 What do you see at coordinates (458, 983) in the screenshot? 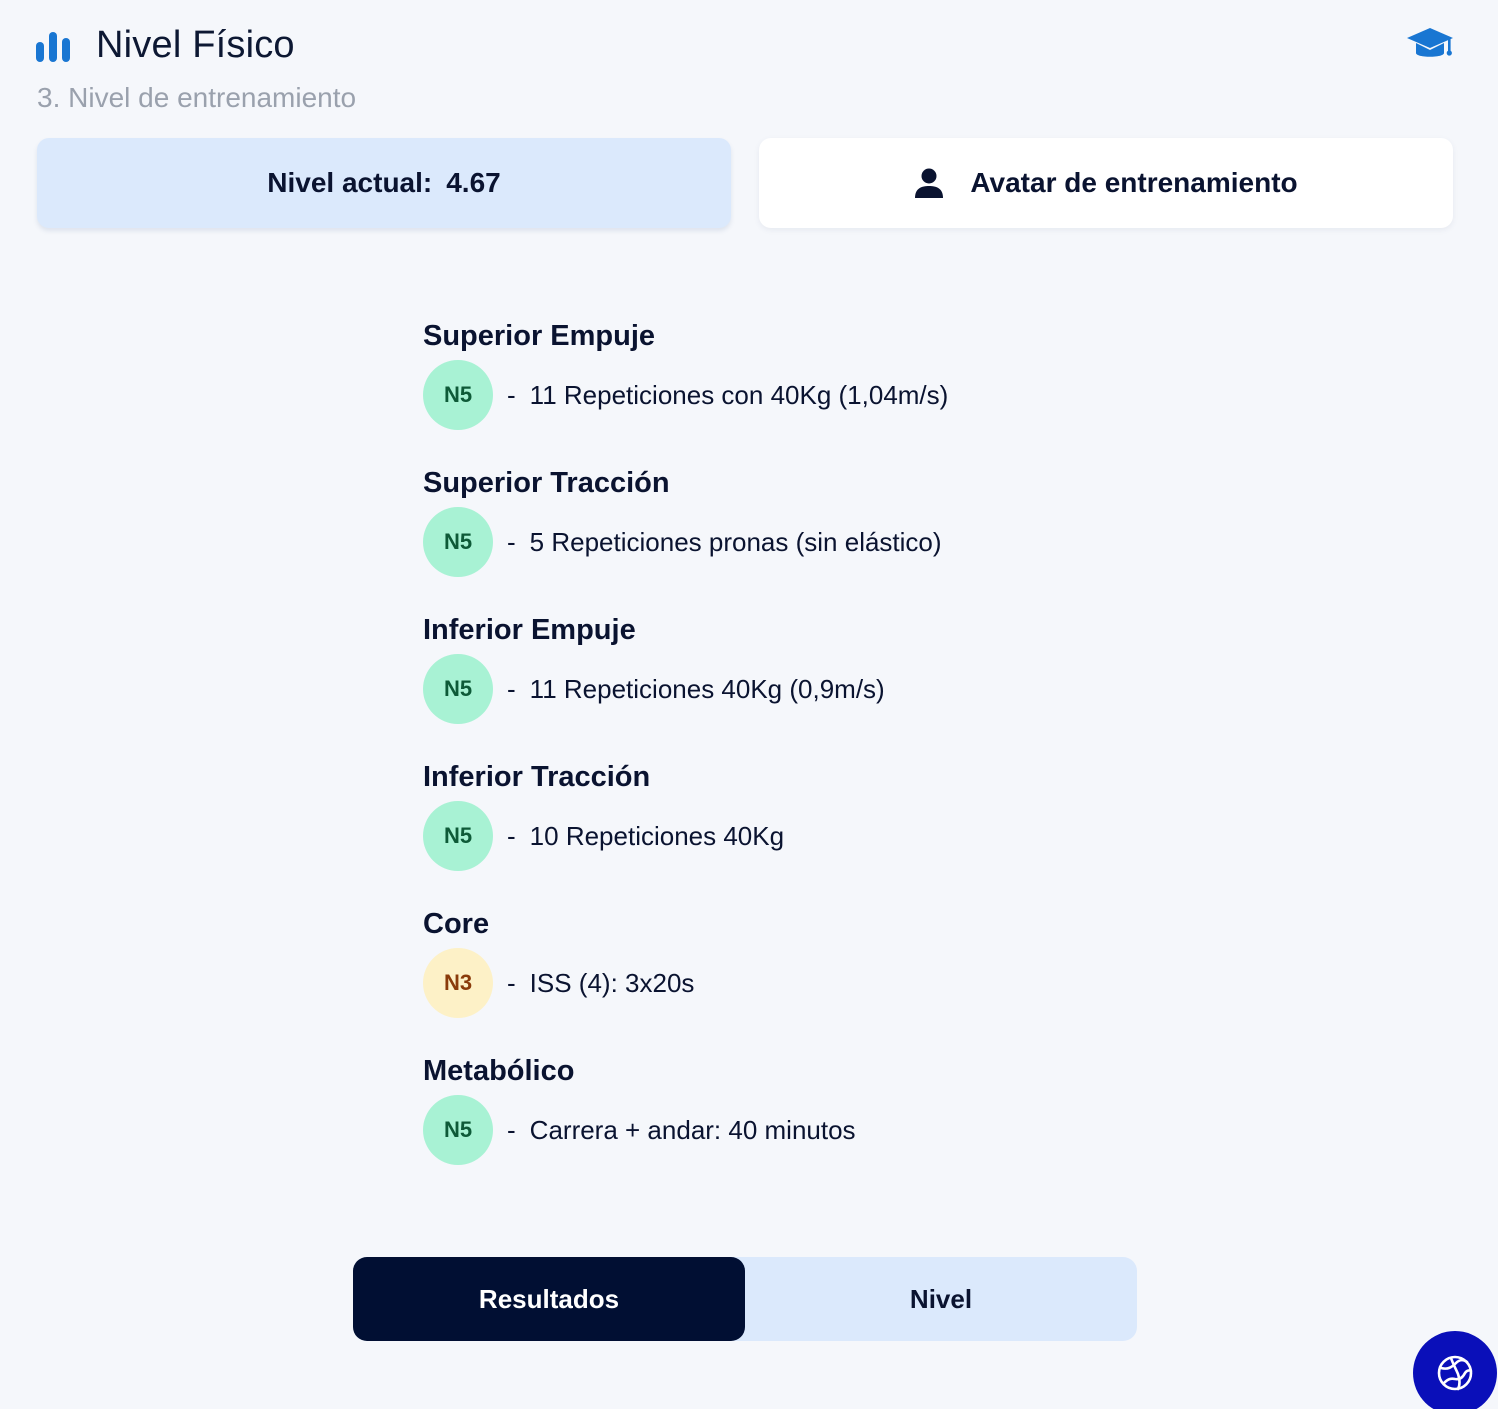
I see `level-badge: N3` at bounding box center [458, 983].